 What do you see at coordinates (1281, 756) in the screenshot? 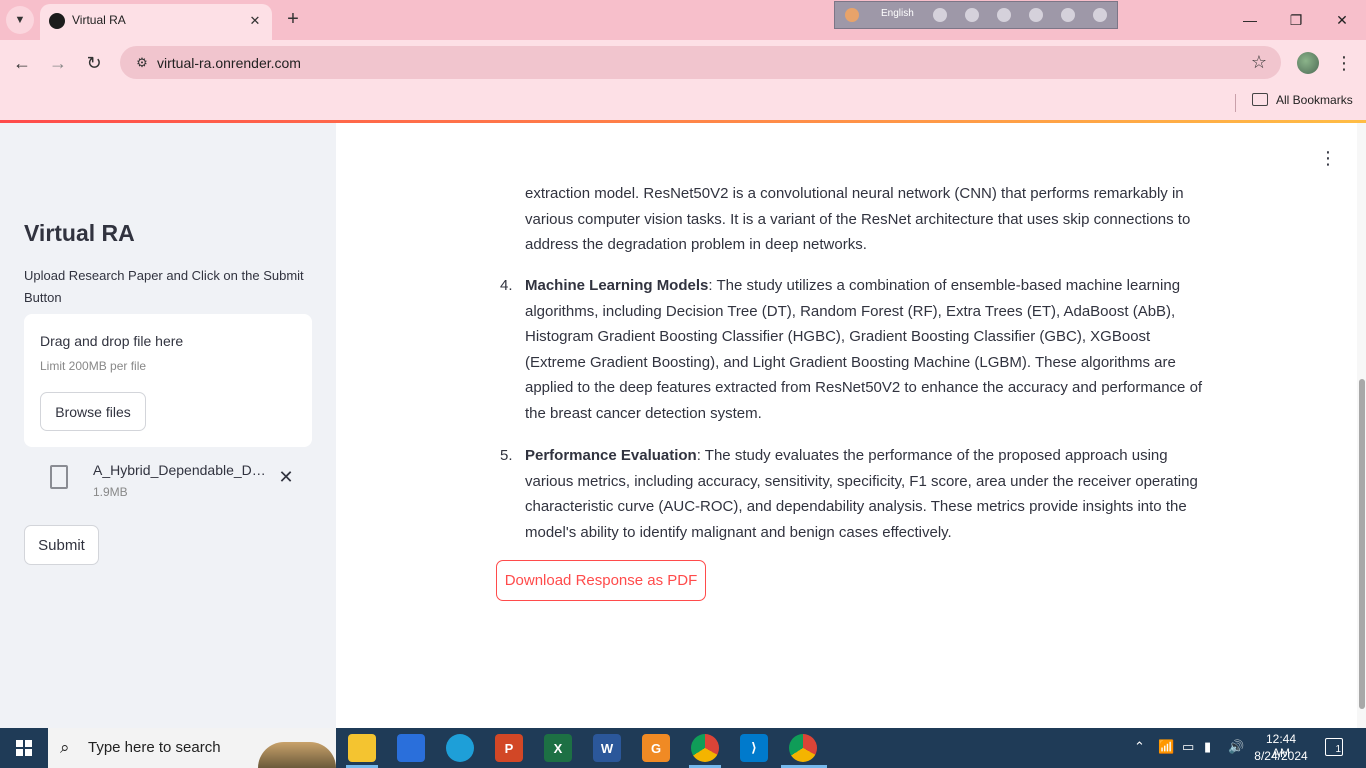
I see `clock-date: 8/24/2024` at bounding box center [1281, 756].